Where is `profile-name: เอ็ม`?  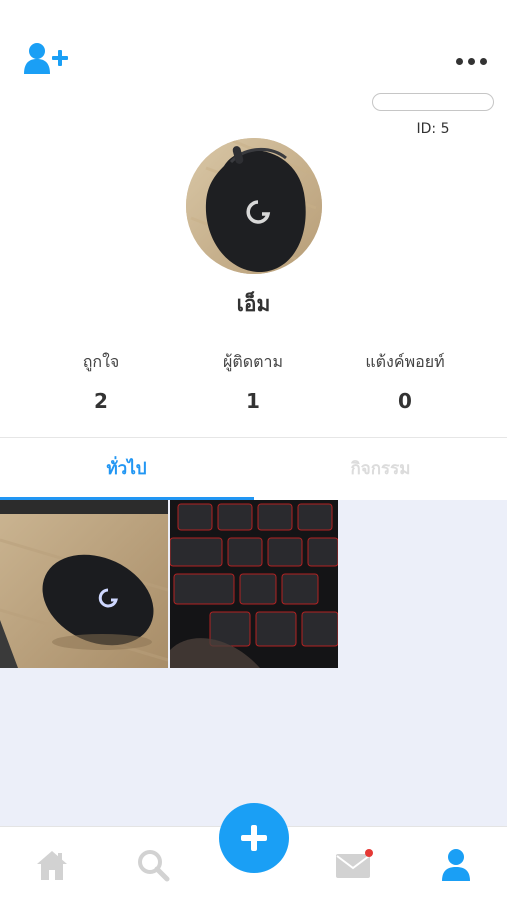
profile-name: เอ็ม is located at coordinates (253, 304).